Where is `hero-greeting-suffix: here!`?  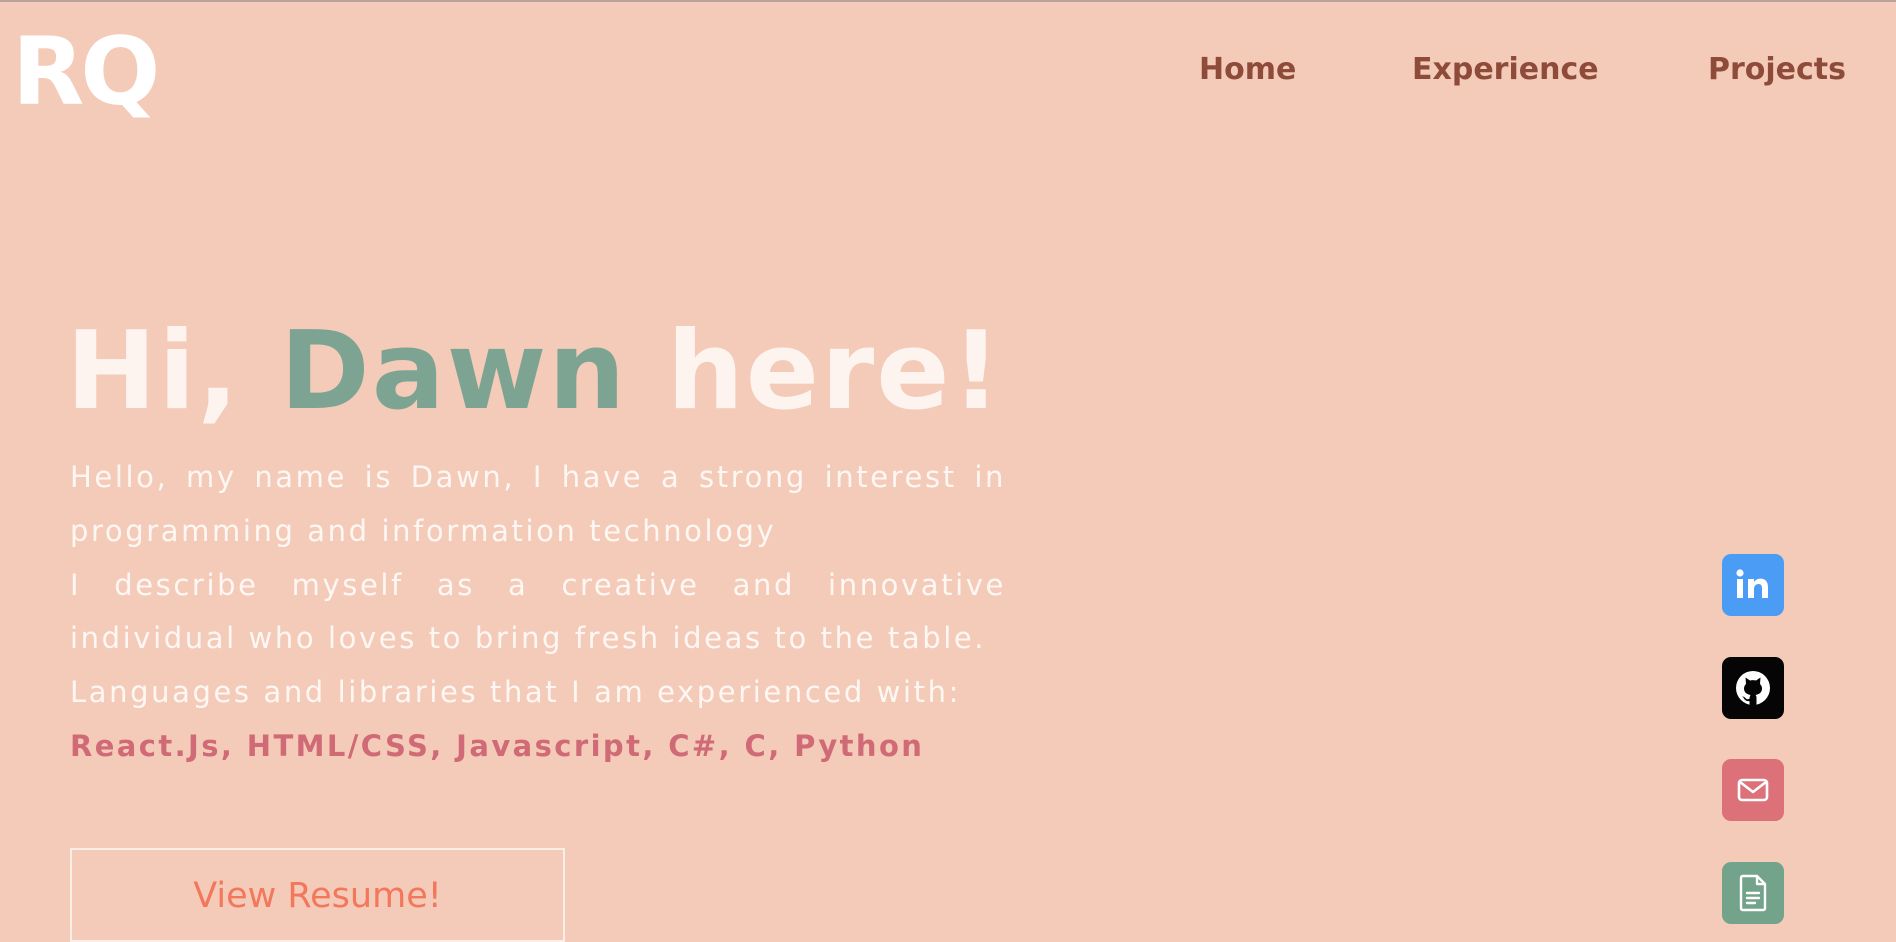 hero-greeting-suffix: here! is located at coordinates (815, 371).